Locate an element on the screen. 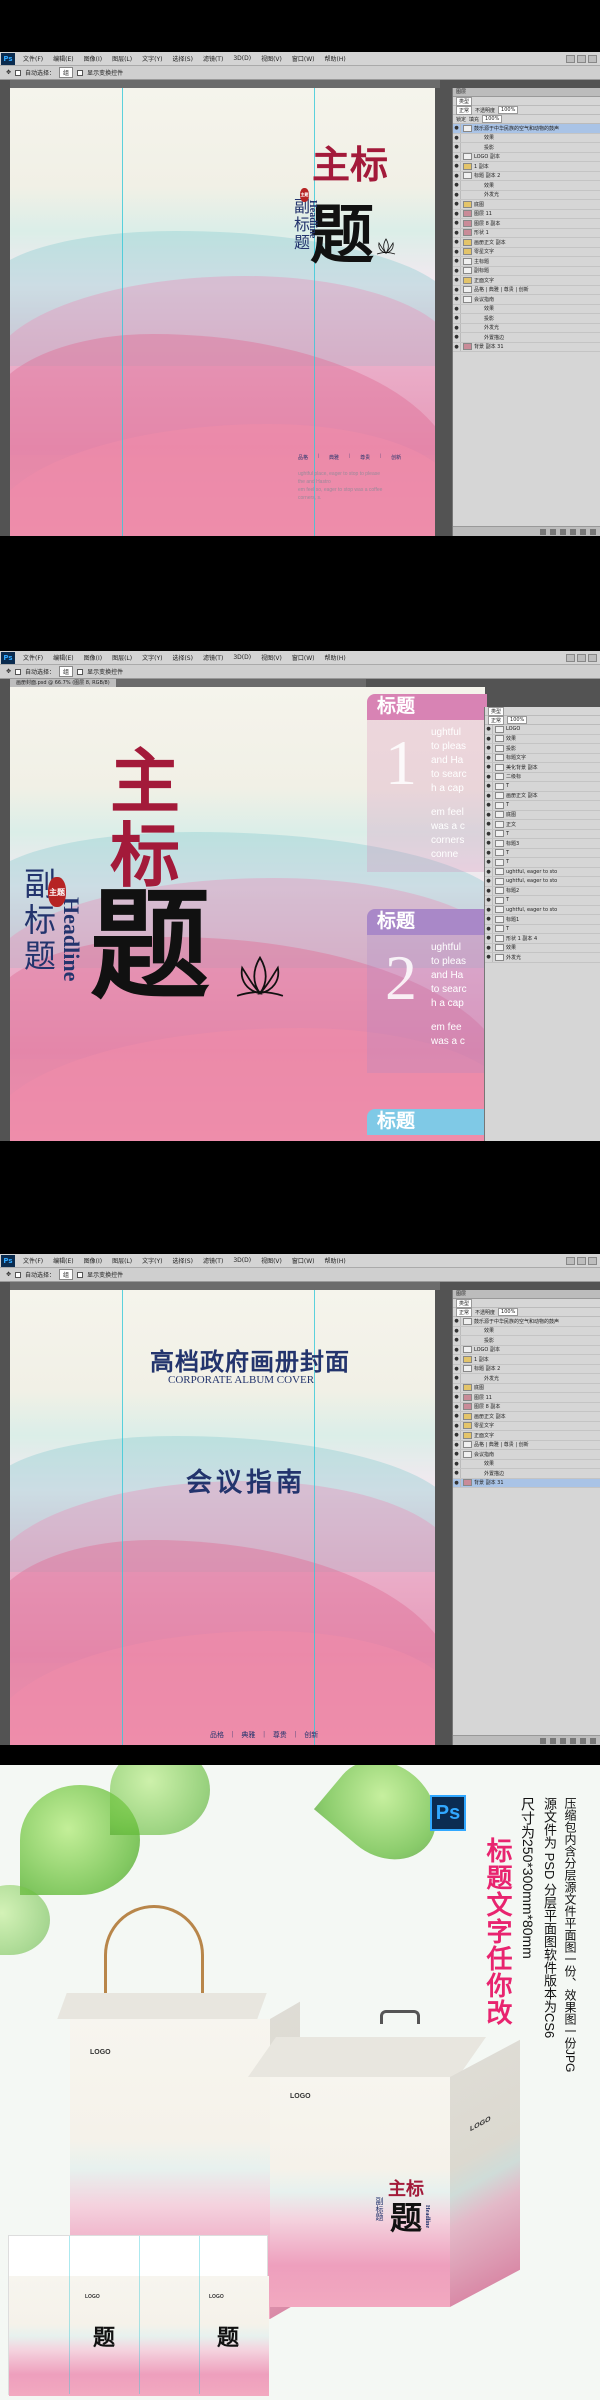 This screenshot has height=2400, width=600. new-group-icon is located at coordinates (573, 1740).